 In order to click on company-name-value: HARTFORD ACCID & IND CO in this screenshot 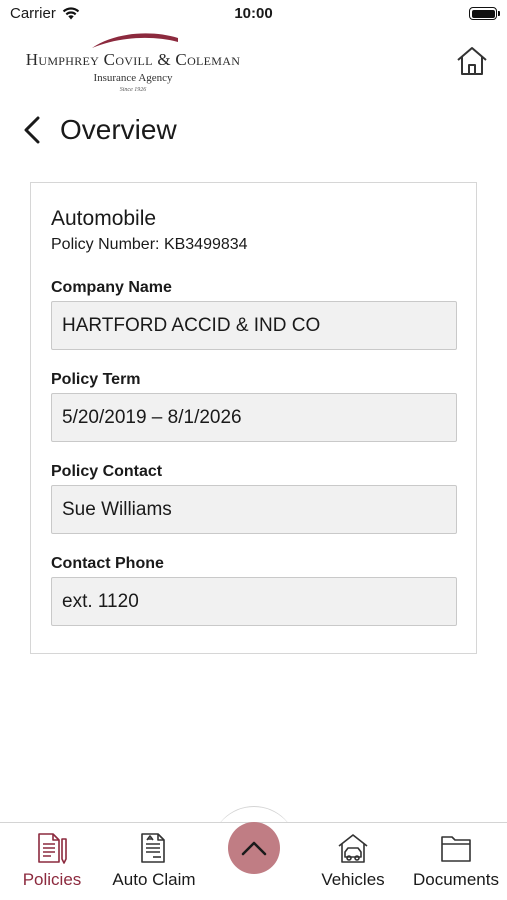, I will do `click(254, 325)`.